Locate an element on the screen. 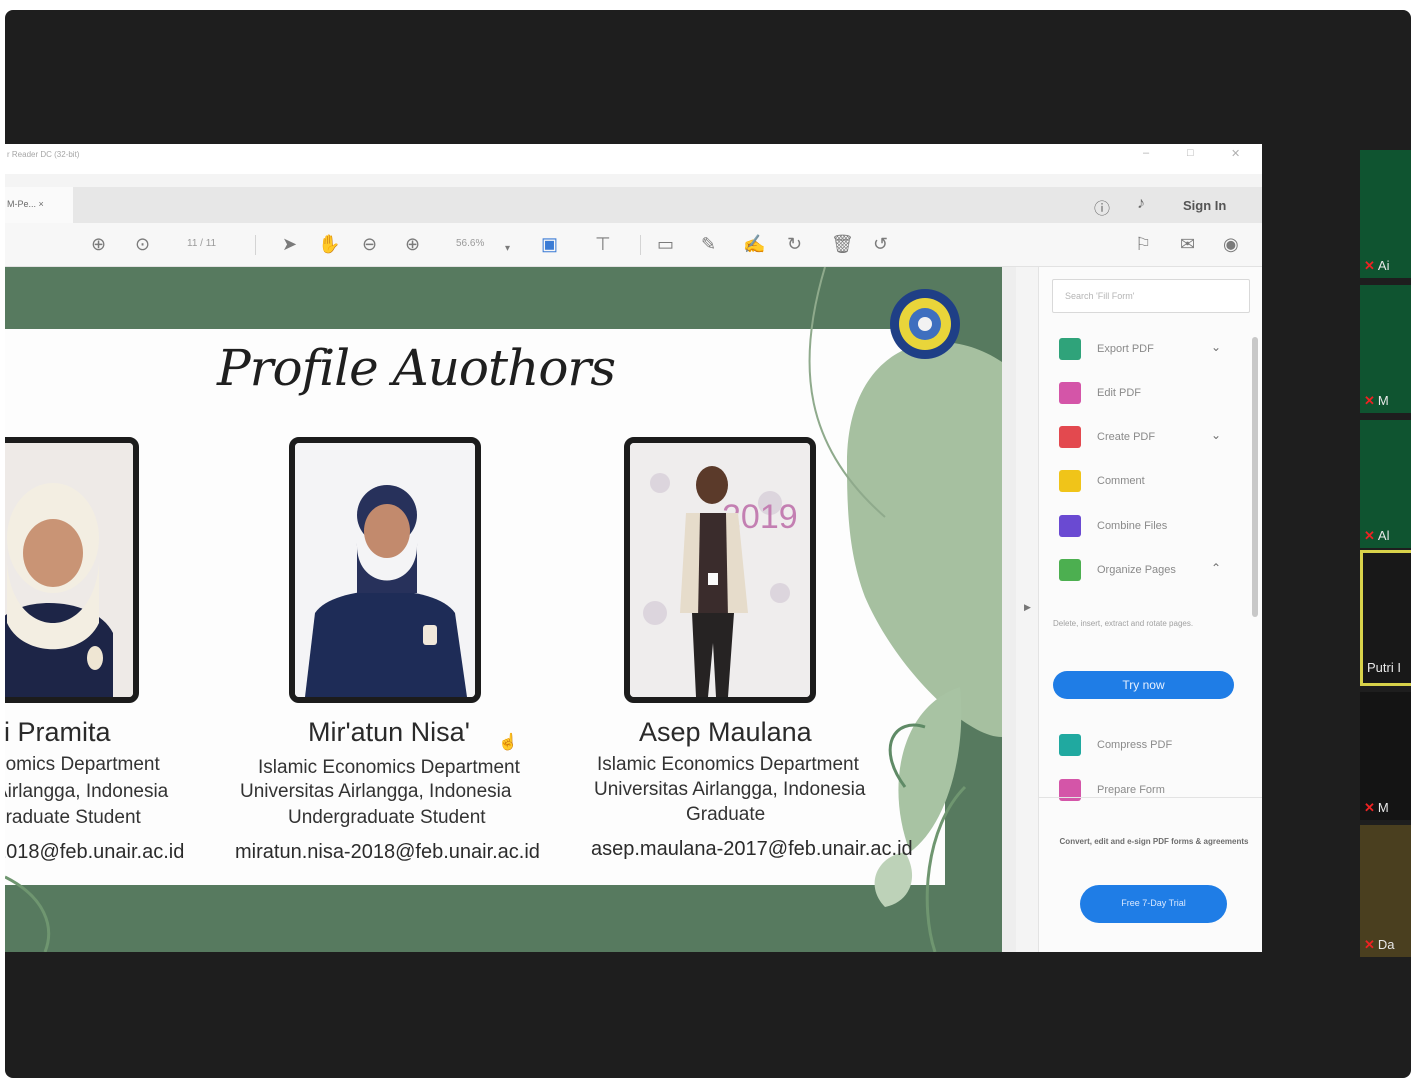 The width and height of the screenshot is (1416, 1079). zoom-dropdown-icon: ▾ is located at coordinates (507, 249).